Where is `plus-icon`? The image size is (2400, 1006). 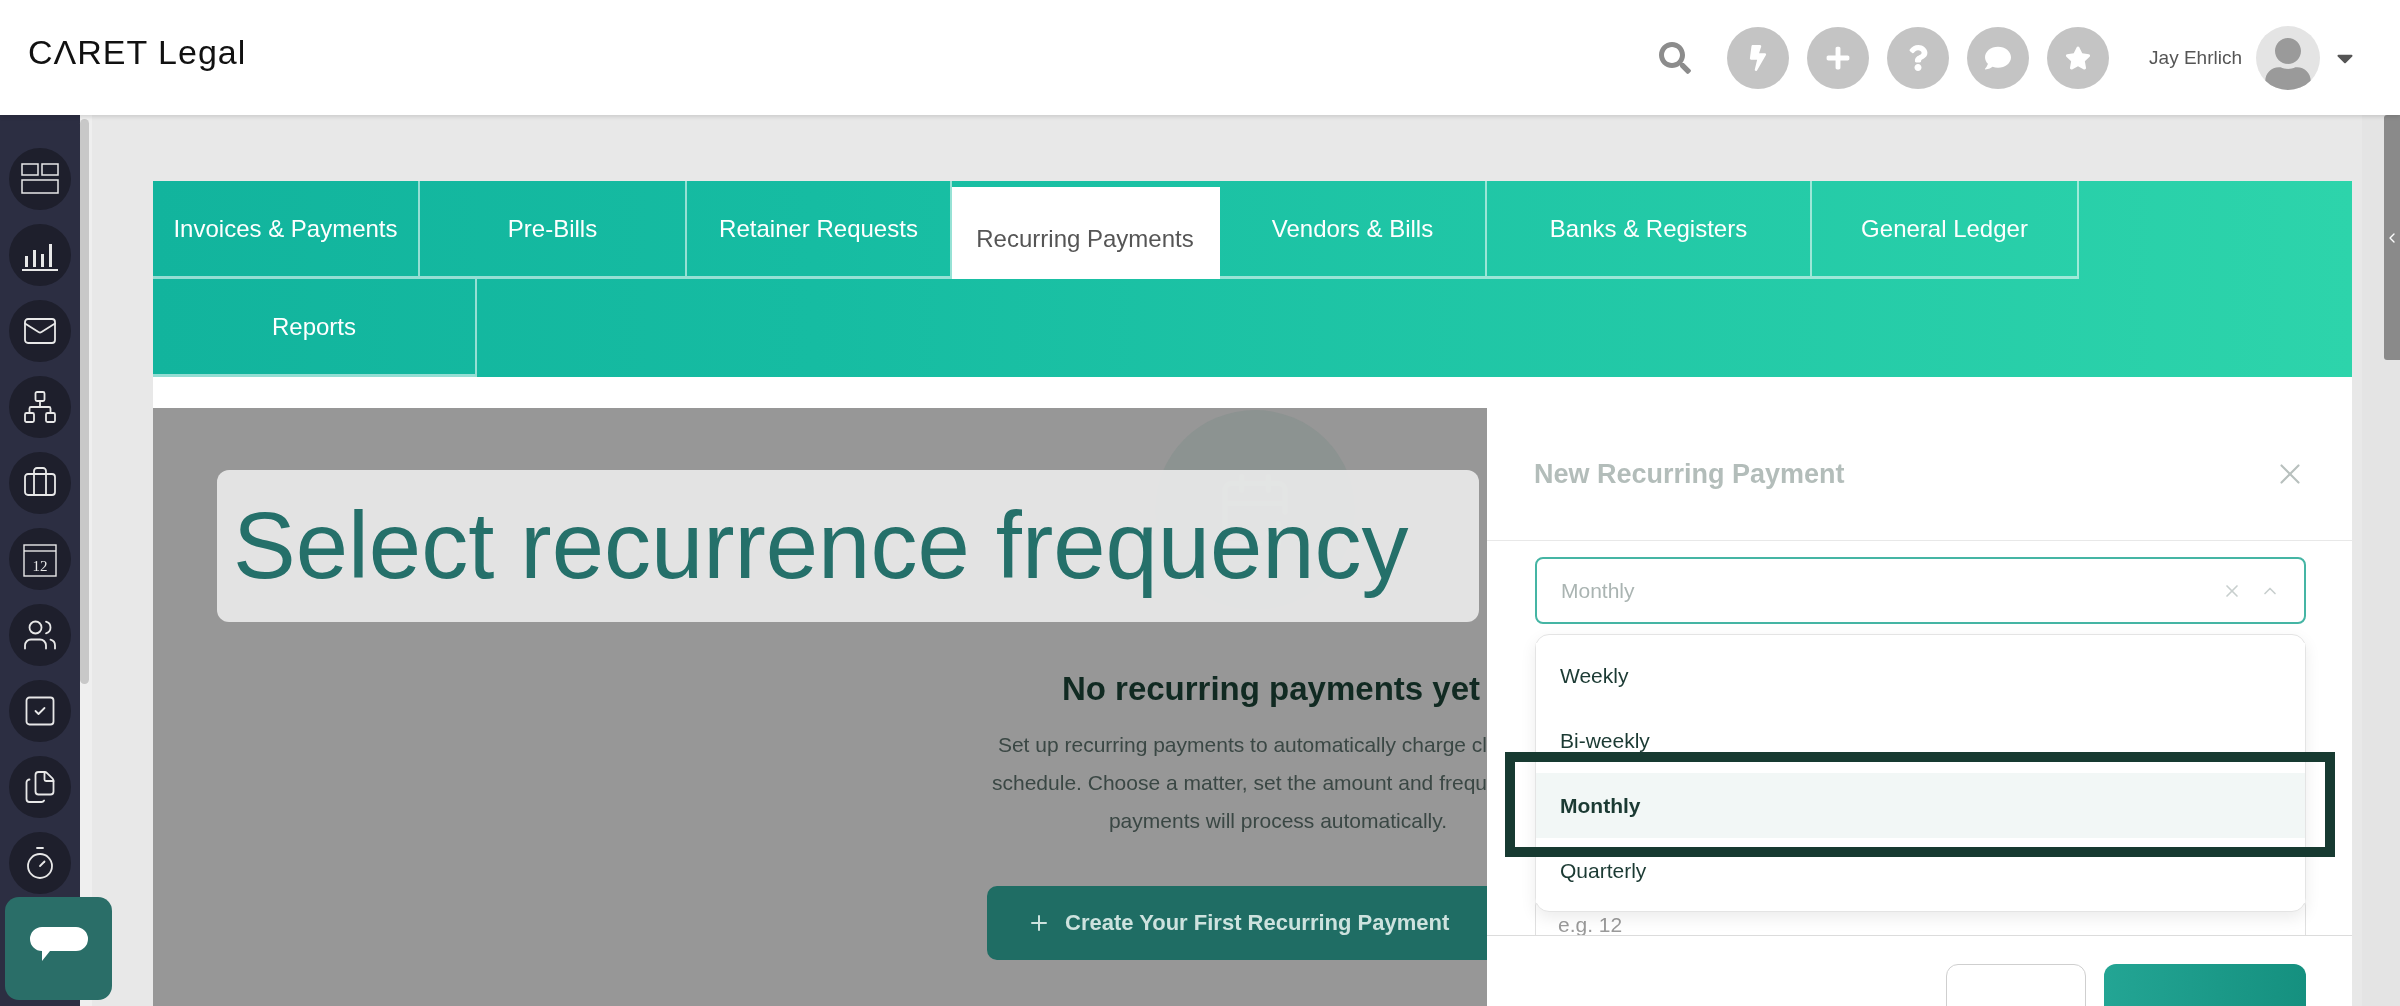
plus-icon is located at coordinates (1838, 57).